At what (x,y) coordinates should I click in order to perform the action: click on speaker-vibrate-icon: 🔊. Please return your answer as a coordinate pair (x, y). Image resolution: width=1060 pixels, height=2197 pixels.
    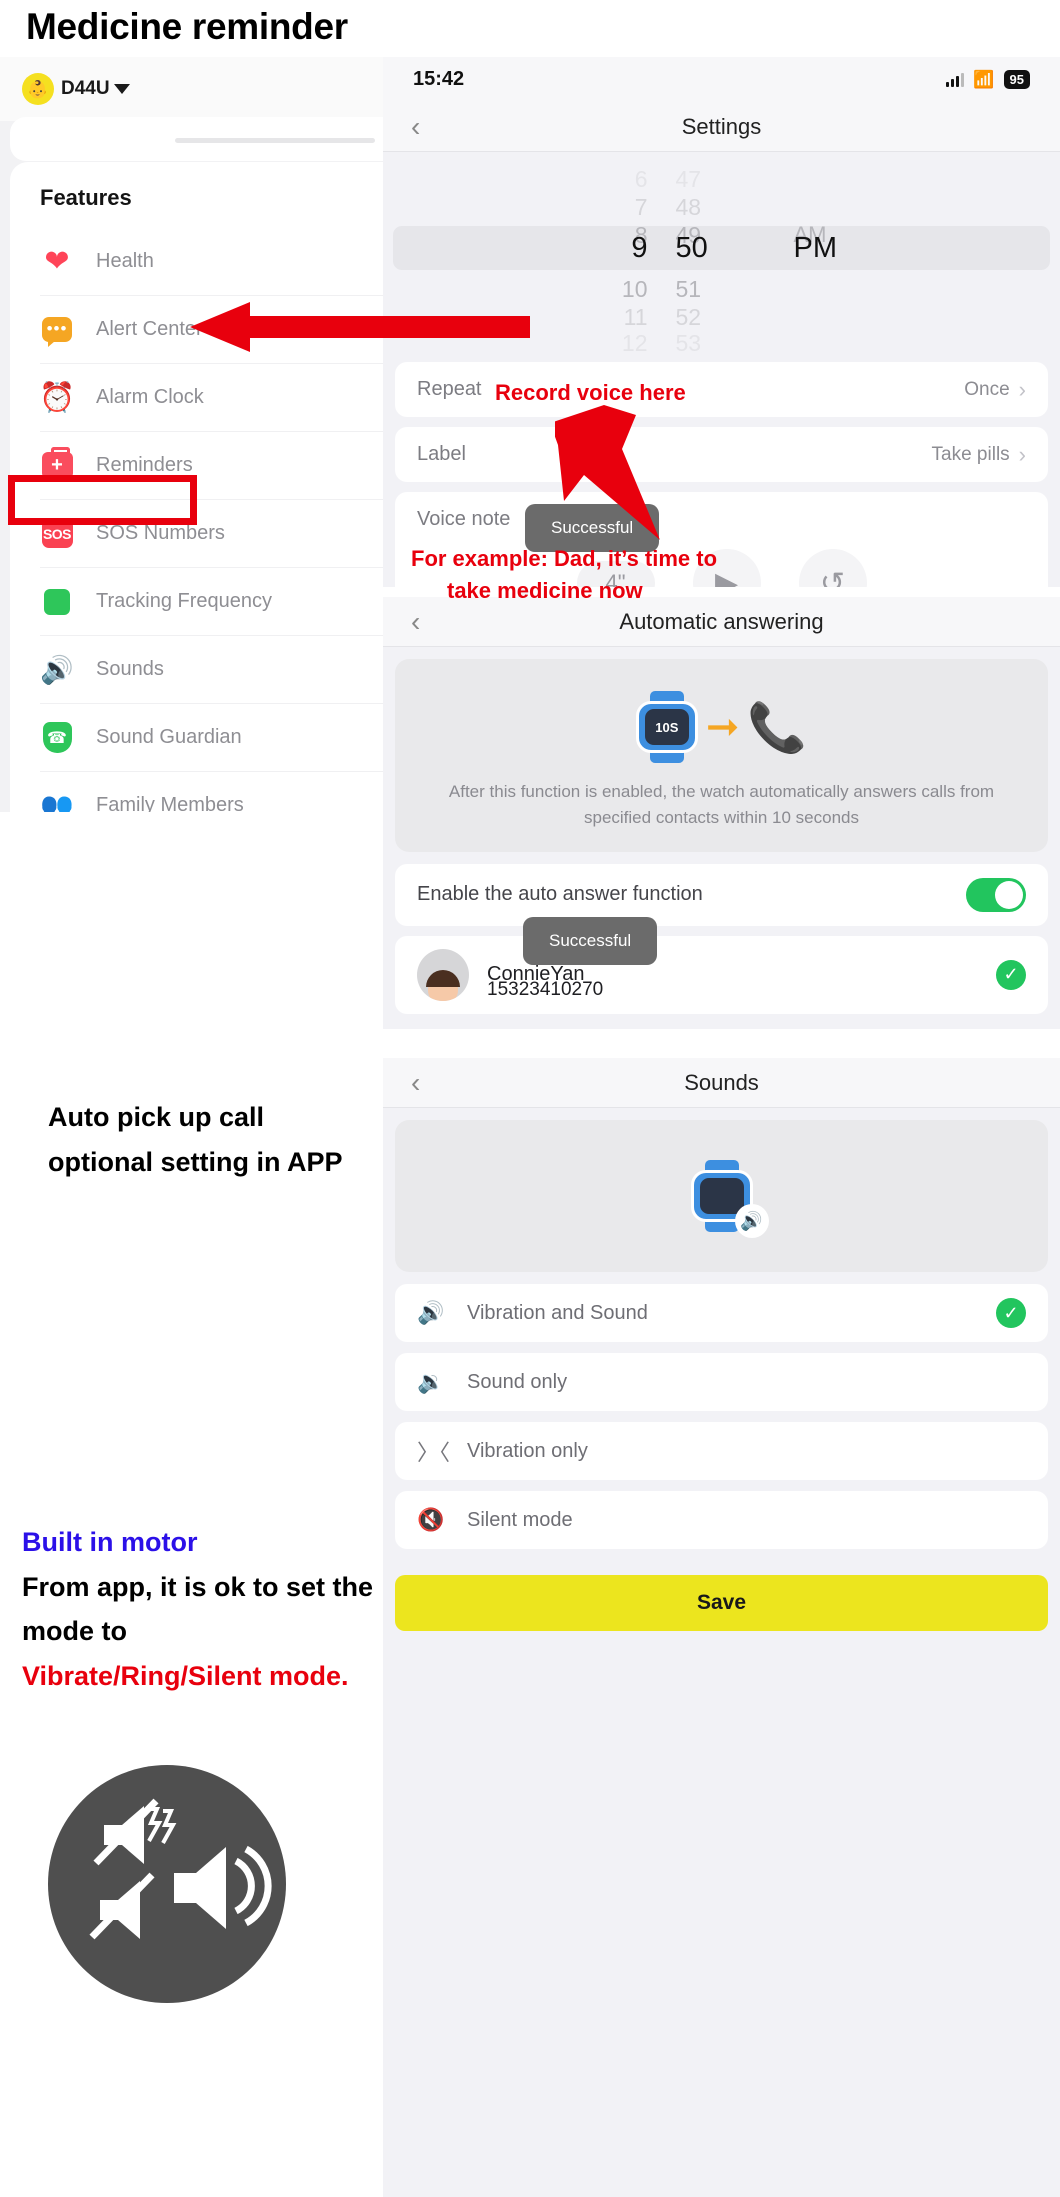
    Looking at the image, I should click on (431, 1312).